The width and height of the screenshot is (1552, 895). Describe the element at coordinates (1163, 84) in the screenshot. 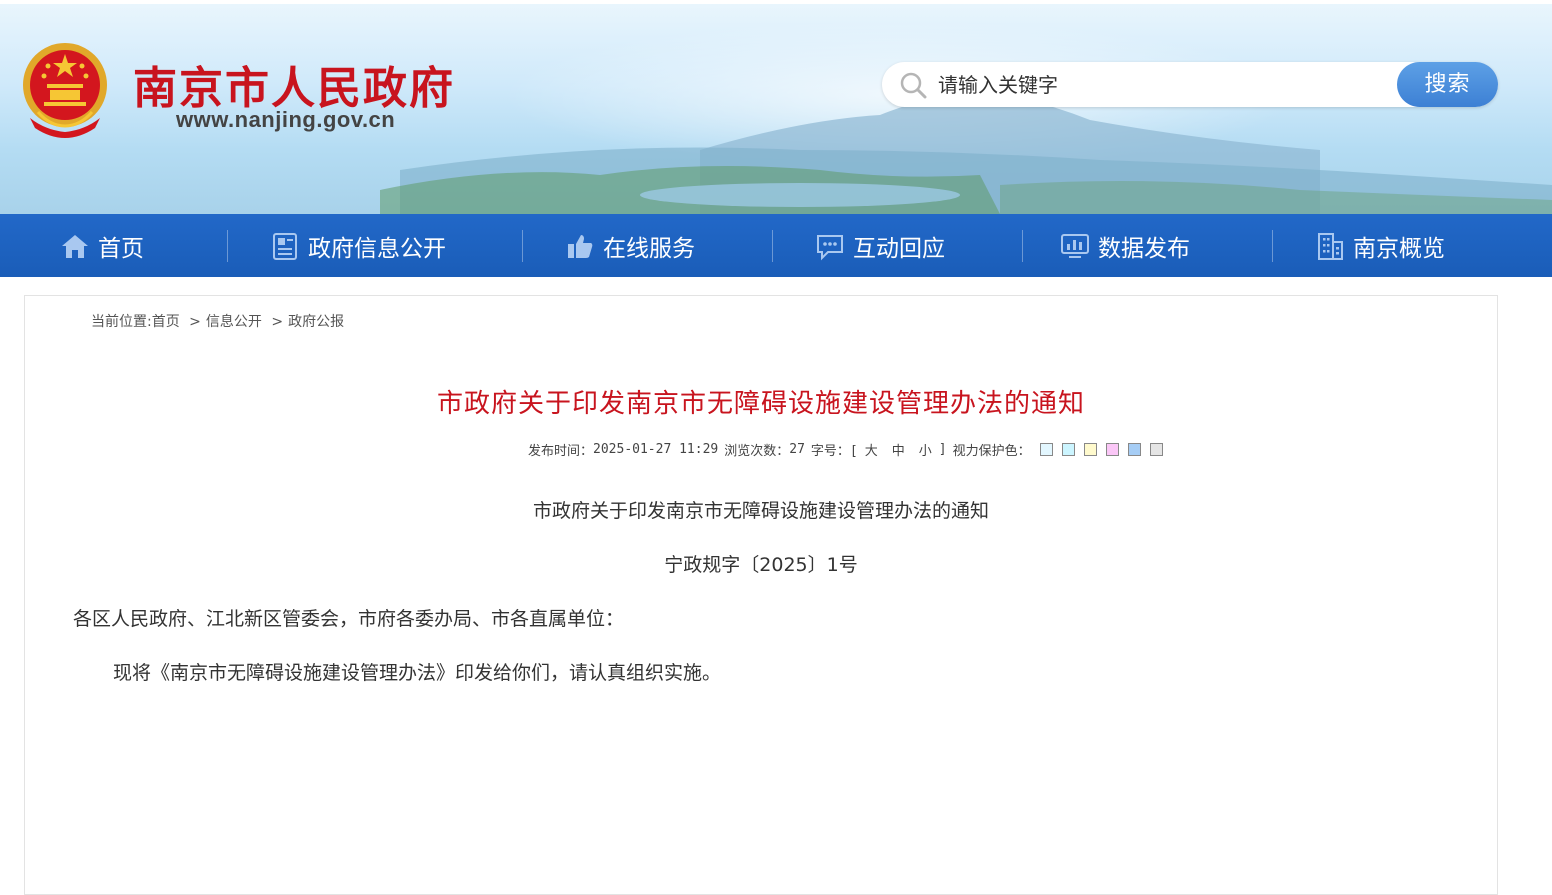

I see `search-input` at that location.